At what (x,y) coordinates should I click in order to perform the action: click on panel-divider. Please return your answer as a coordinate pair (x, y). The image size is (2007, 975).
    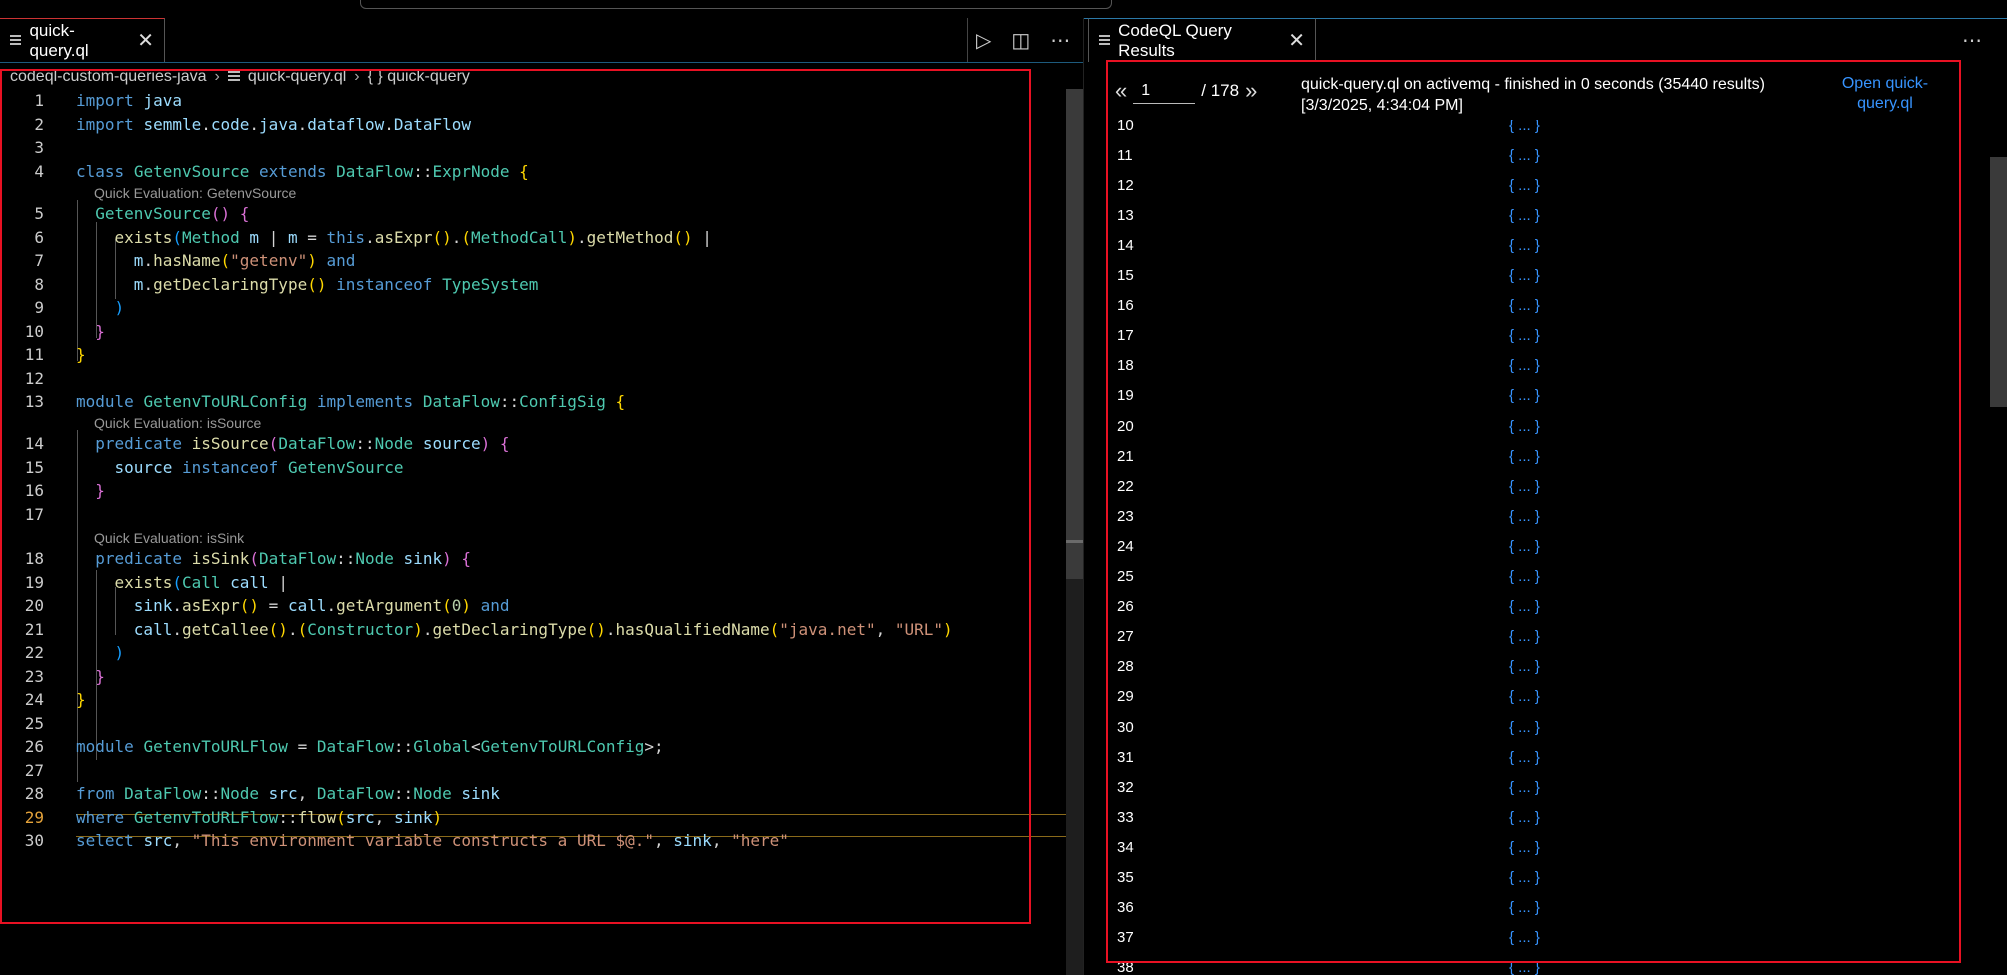
    Looking at the image, I should click on (1083, 496).